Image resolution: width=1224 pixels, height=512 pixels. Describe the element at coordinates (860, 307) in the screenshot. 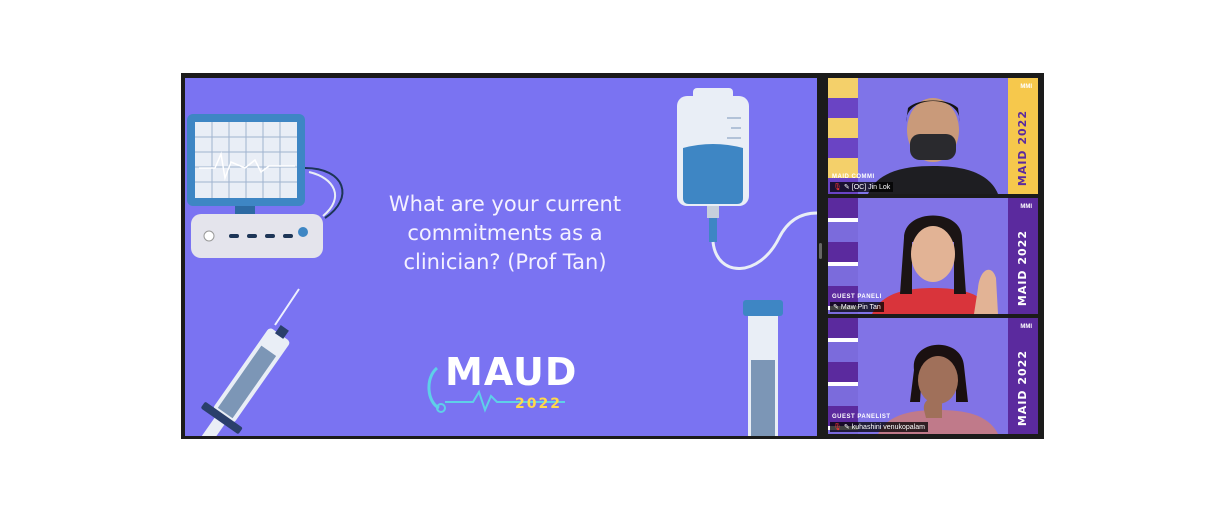

I see `participant-name: Maw Pin Tan` at that location.